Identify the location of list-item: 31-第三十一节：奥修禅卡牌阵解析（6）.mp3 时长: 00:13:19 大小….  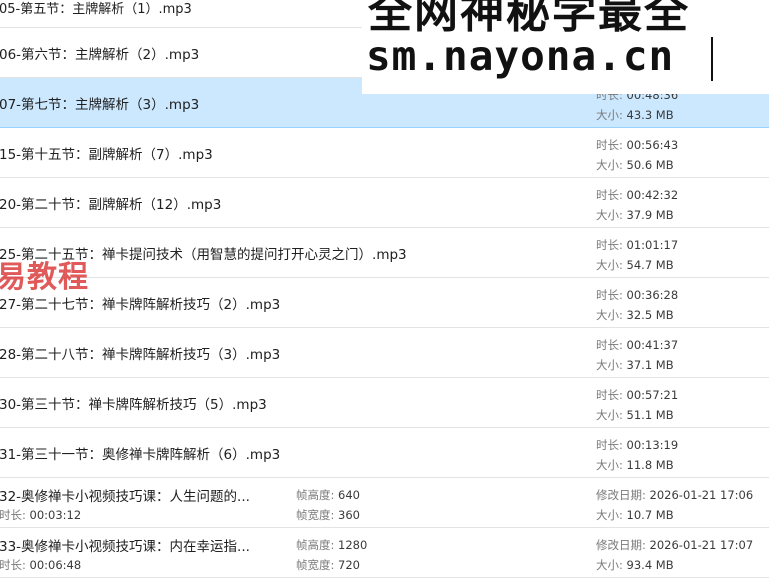
(384, 453).